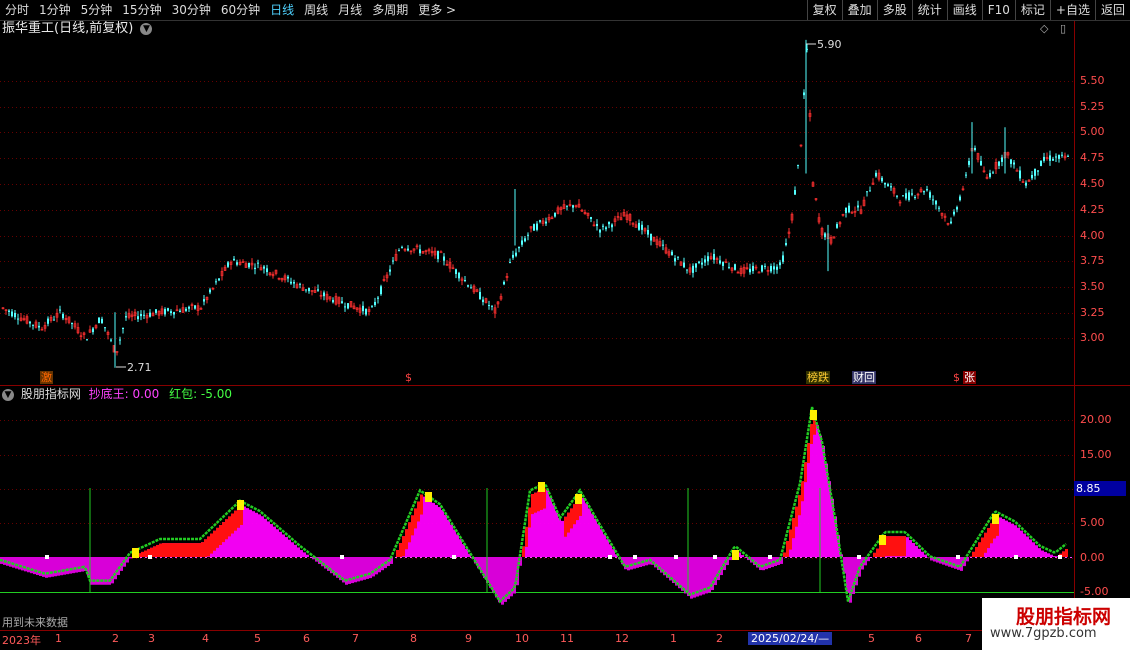 This screenshot has height=650, width=1130. Describe the element at coordinates (115, 638) in the screenshot. I see `month-tick: 2` at that location.